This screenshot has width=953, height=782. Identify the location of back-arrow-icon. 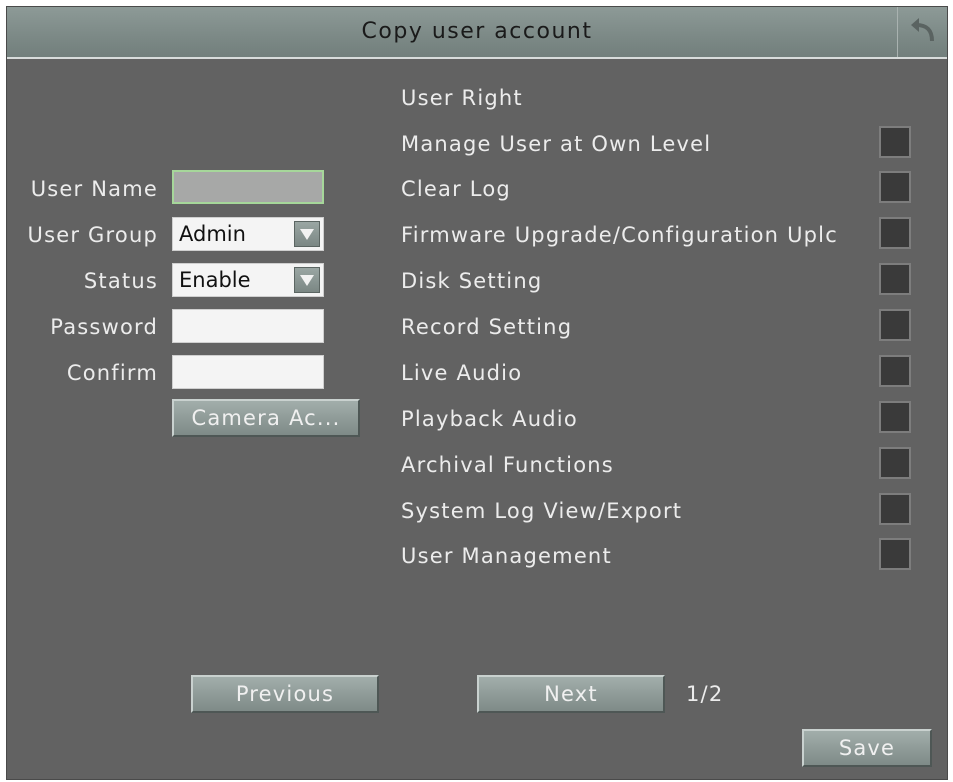
(923, 32).